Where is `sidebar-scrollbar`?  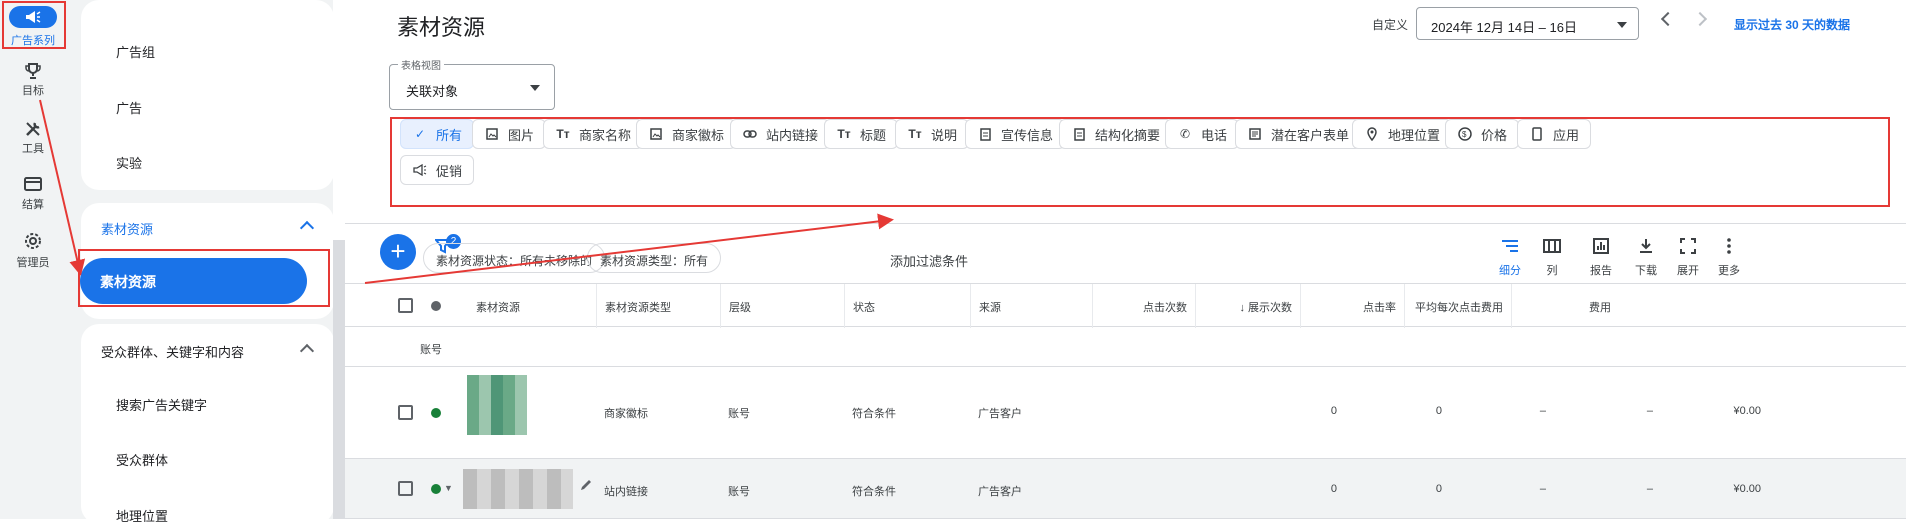 sidebar-scrollbar is located at coordinates (339, 379).